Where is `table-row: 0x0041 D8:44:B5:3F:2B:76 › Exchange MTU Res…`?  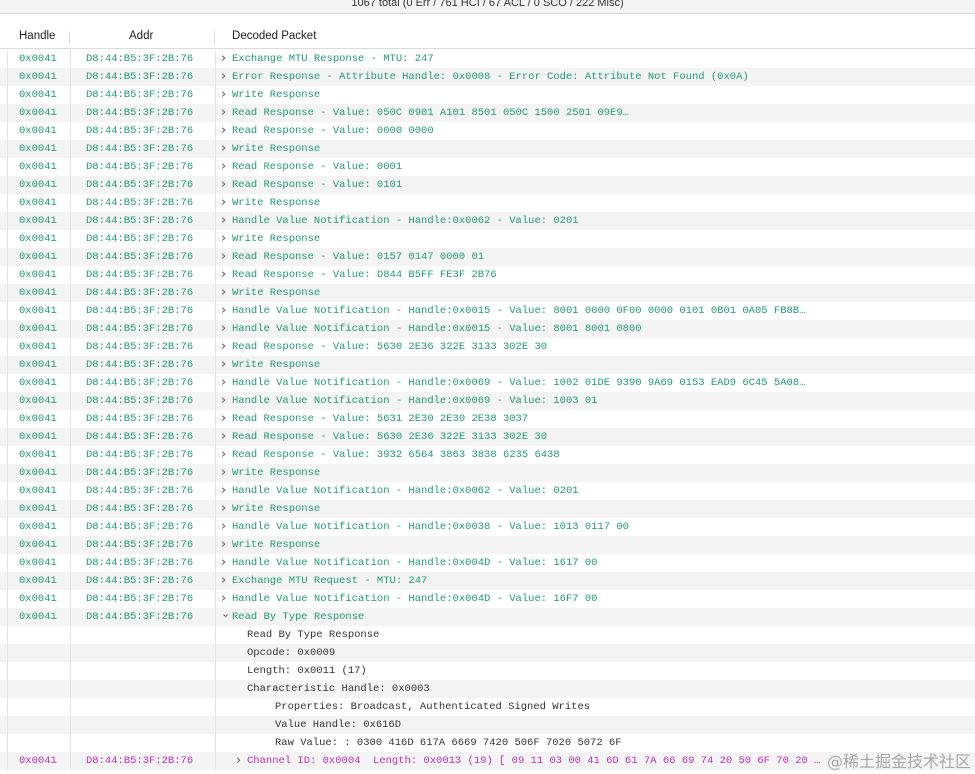
table-row: 0x0041 D8:44:B5:3F:2B:76 › Exchange MTU Res… is located at coordinates (487, 59).